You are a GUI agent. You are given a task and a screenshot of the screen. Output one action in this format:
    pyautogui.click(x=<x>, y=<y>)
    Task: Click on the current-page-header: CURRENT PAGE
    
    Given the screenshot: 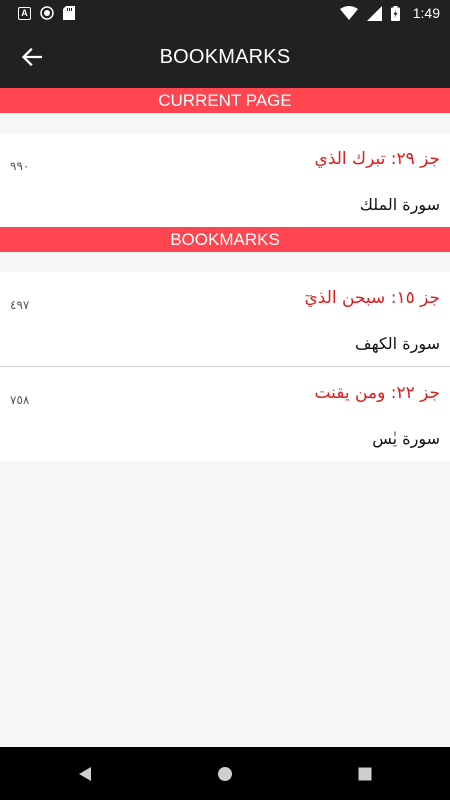 What is the action you would take?
    pyautogui.click(x=225, y=100)
    